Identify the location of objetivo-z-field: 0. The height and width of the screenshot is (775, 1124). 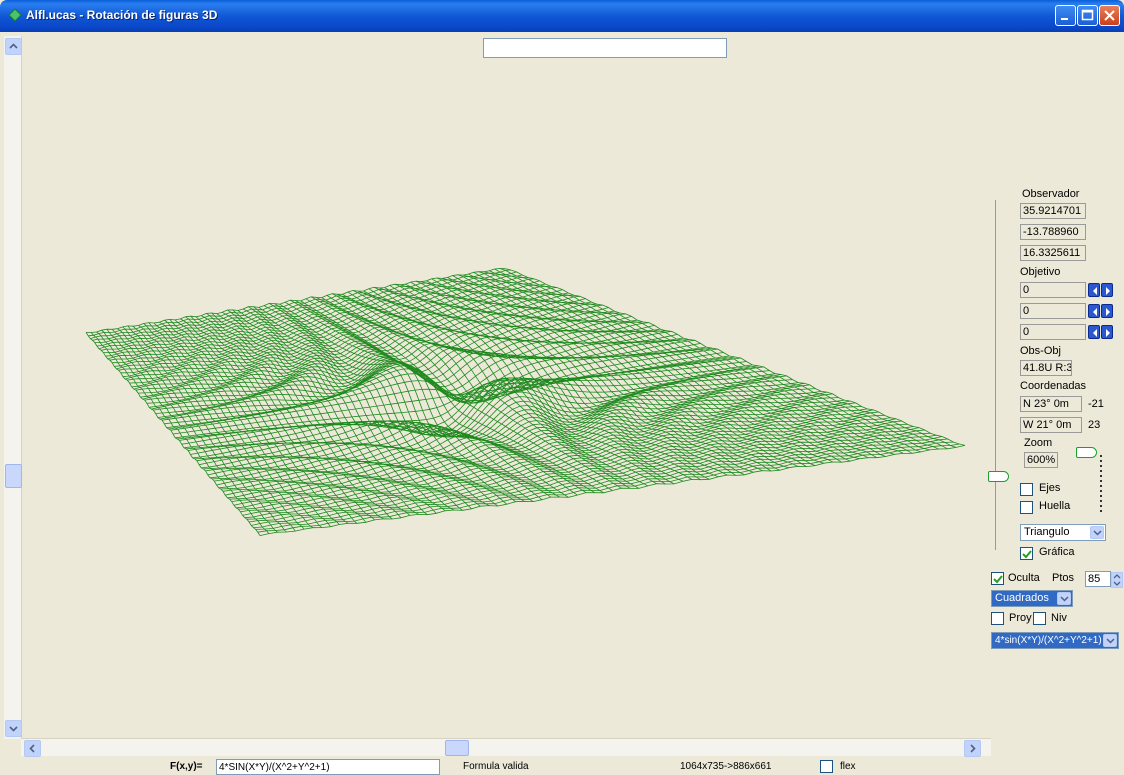
(1053, 332).